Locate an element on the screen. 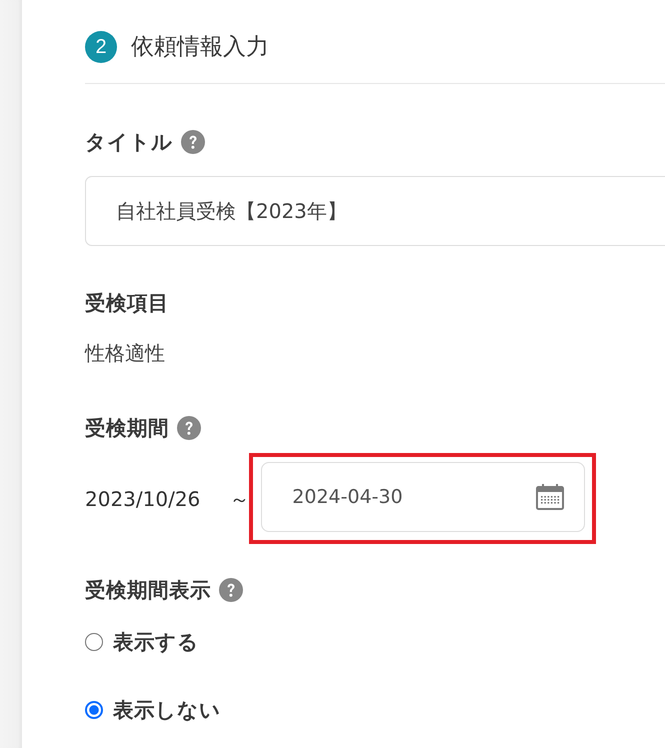  radio-label: 表示する is located at coordinates (156, 642).